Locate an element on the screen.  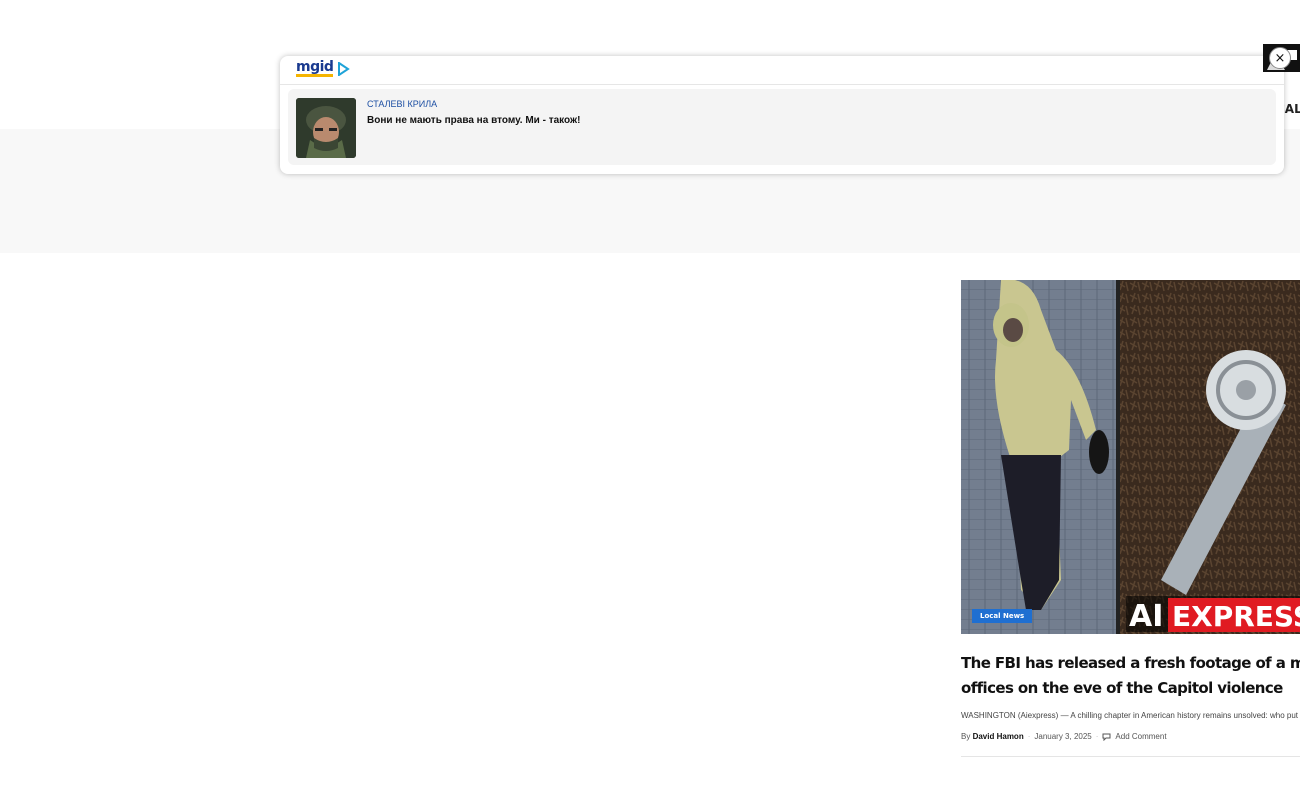
close-ad-button: × is located at coordinates (1280, 58).